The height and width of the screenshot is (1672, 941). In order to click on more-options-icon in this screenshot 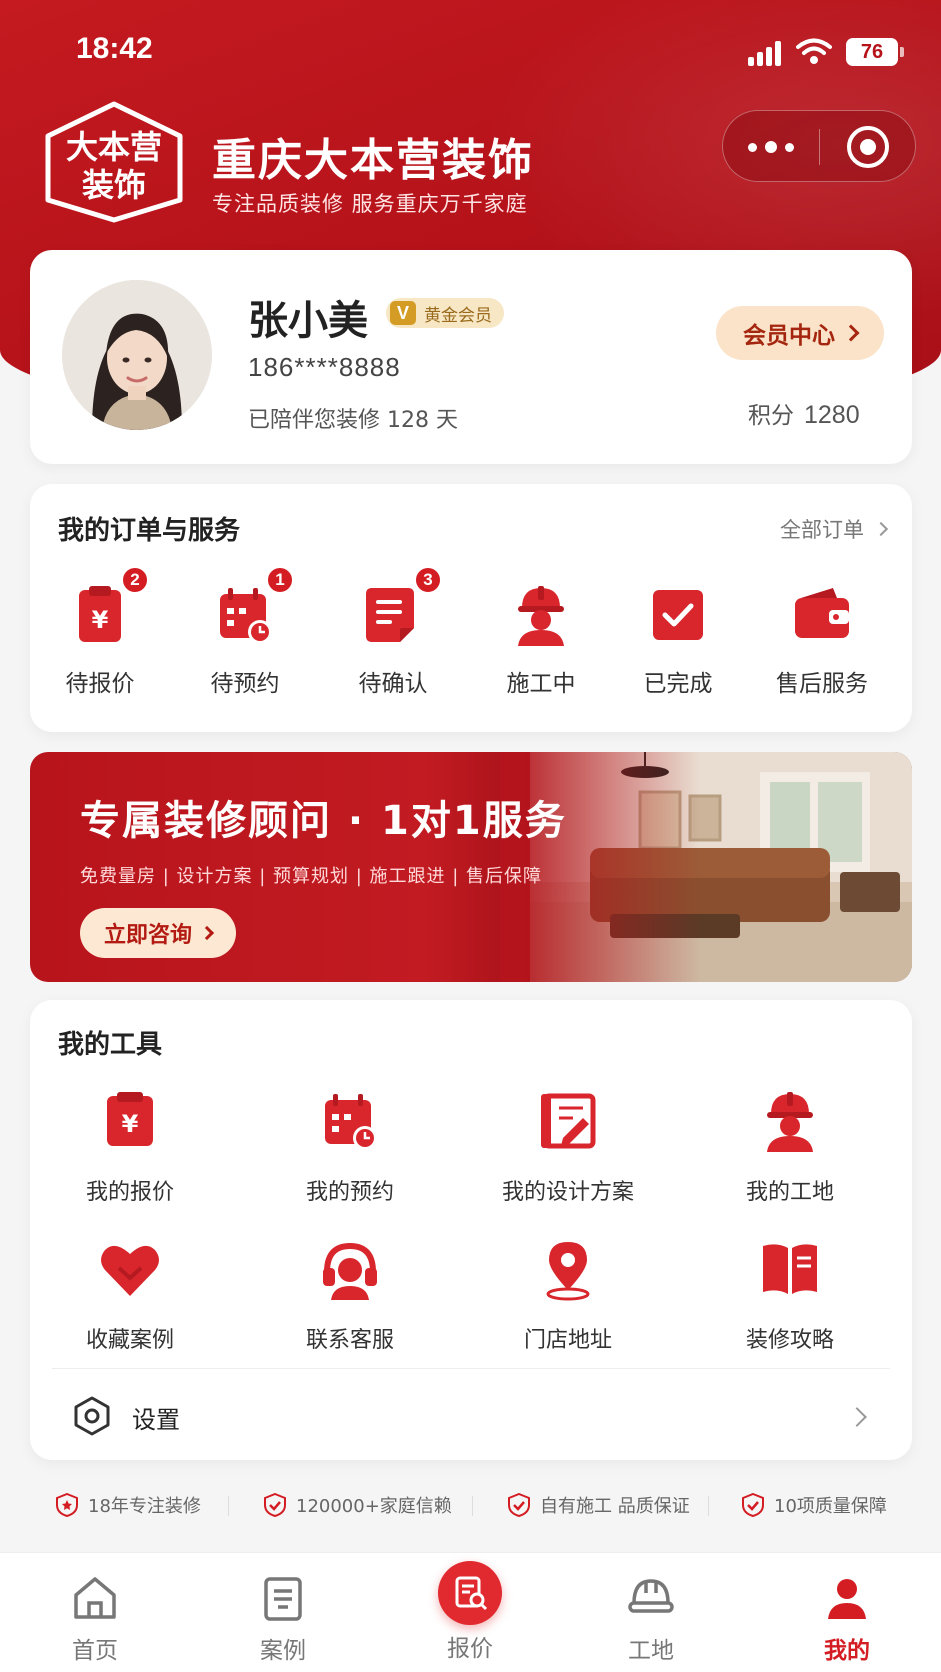, I will do `click(771, 147)`.